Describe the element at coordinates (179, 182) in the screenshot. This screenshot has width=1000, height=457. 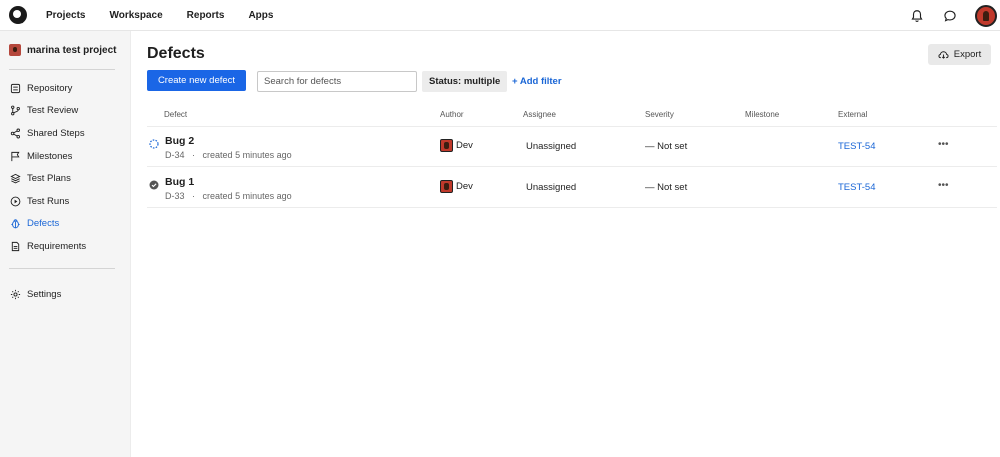
I see `defect-title: Bug 1` at that location.